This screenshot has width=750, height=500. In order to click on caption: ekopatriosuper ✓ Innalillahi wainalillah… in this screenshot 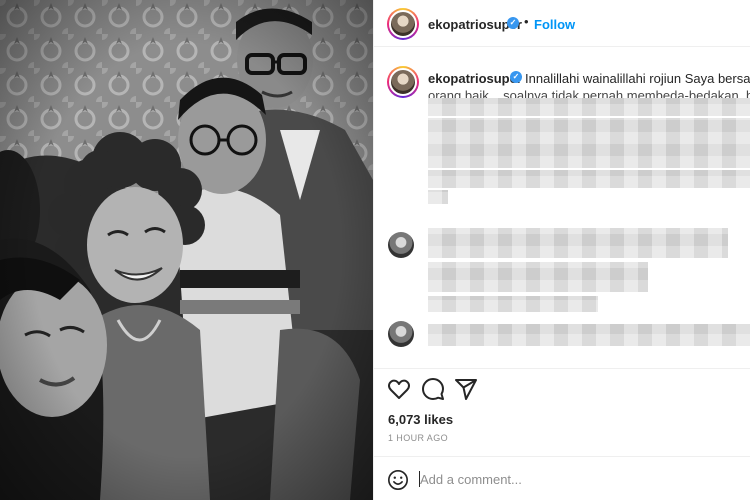, I will do `click(562, 78)`.